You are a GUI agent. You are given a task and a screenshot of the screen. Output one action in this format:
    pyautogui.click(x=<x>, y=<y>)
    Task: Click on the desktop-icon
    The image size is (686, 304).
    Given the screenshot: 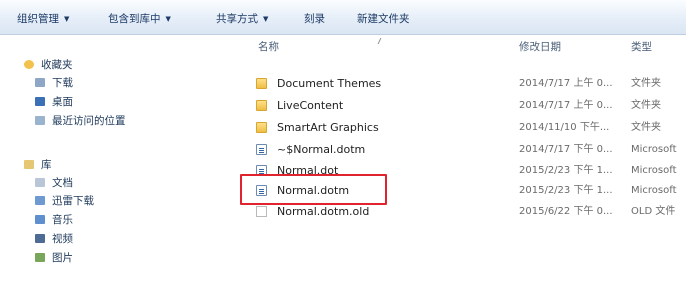 What is the action you would take?
    pyautogui.click(x=40, y=101)
    